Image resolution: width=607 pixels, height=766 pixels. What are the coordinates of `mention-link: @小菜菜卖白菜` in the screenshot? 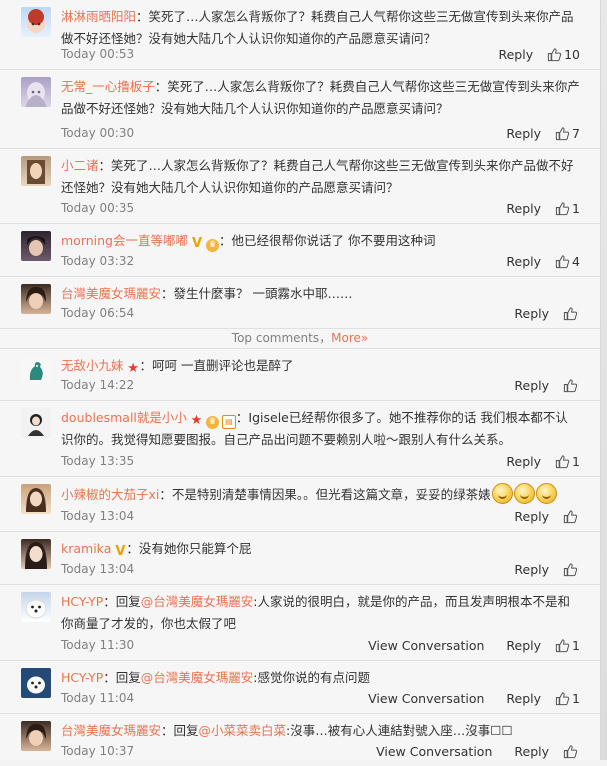 It's located at (243, 730).